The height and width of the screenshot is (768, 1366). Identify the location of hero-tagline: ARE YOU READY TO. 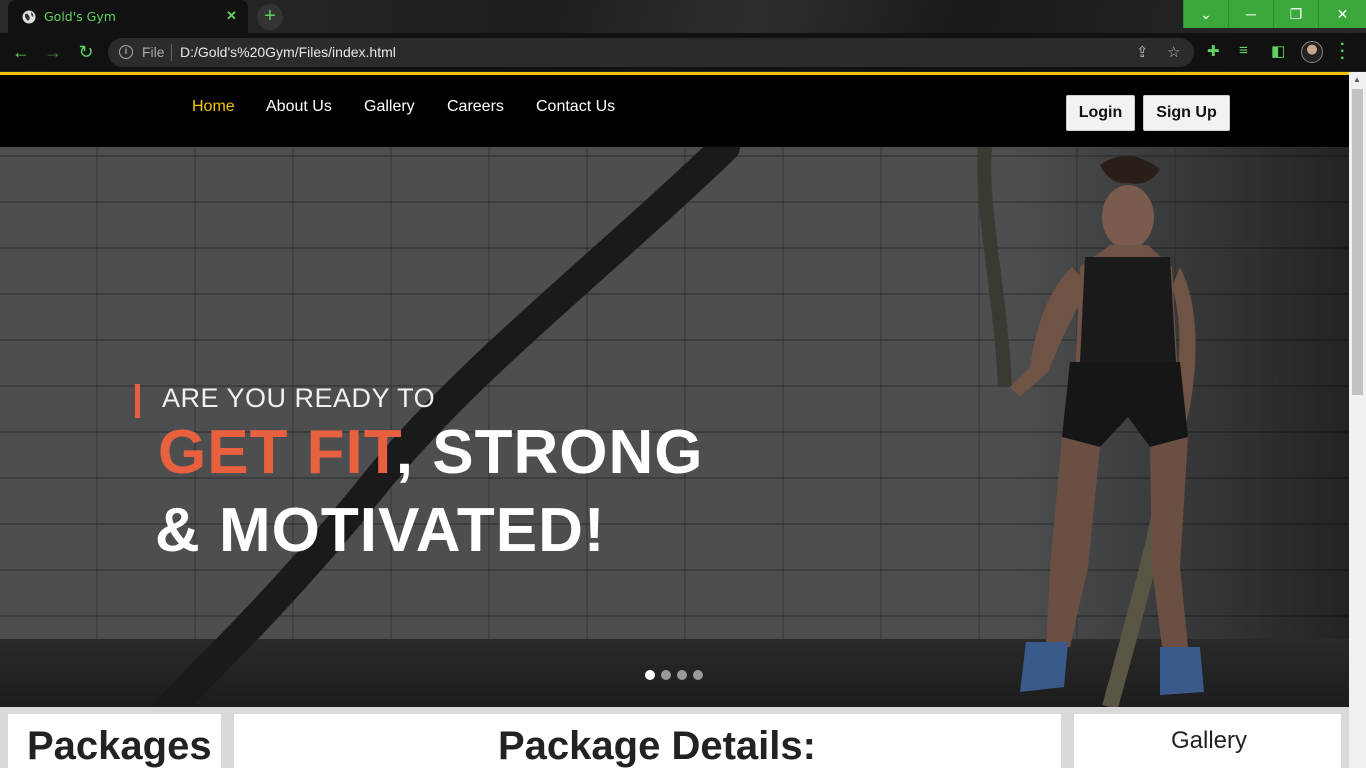
(299, 398).